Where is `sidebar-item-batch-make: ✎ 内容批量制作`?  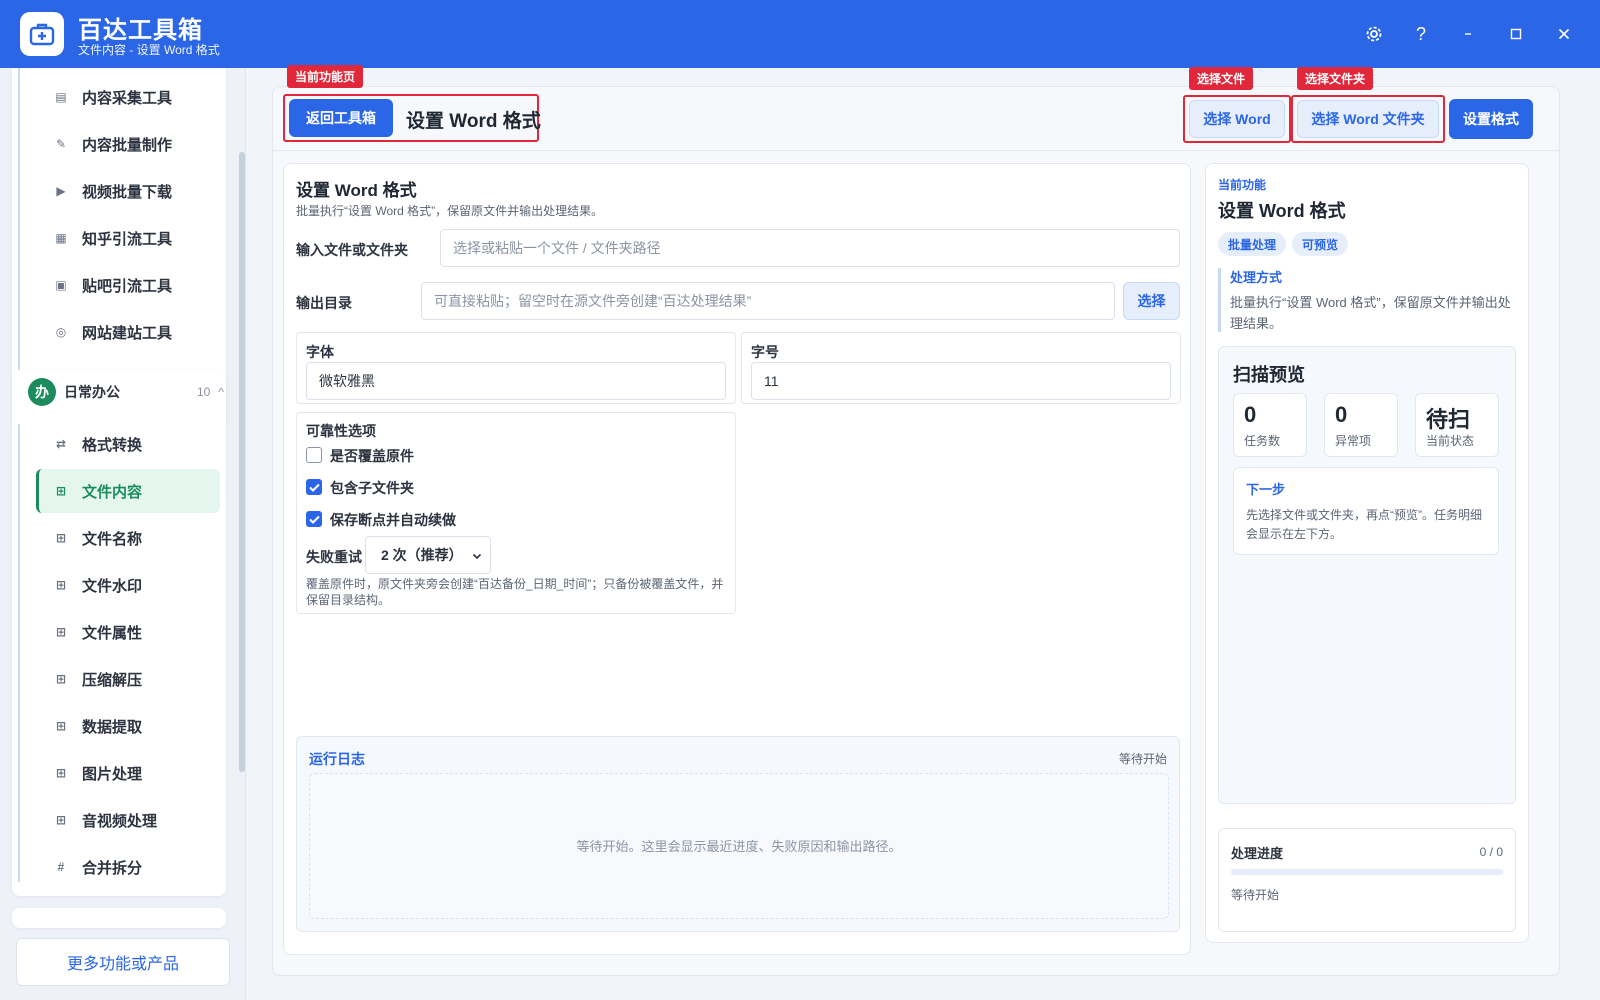
sidebar-item-batch-make: ✎ 内容批量制作 is located at coordinates (128, 144).